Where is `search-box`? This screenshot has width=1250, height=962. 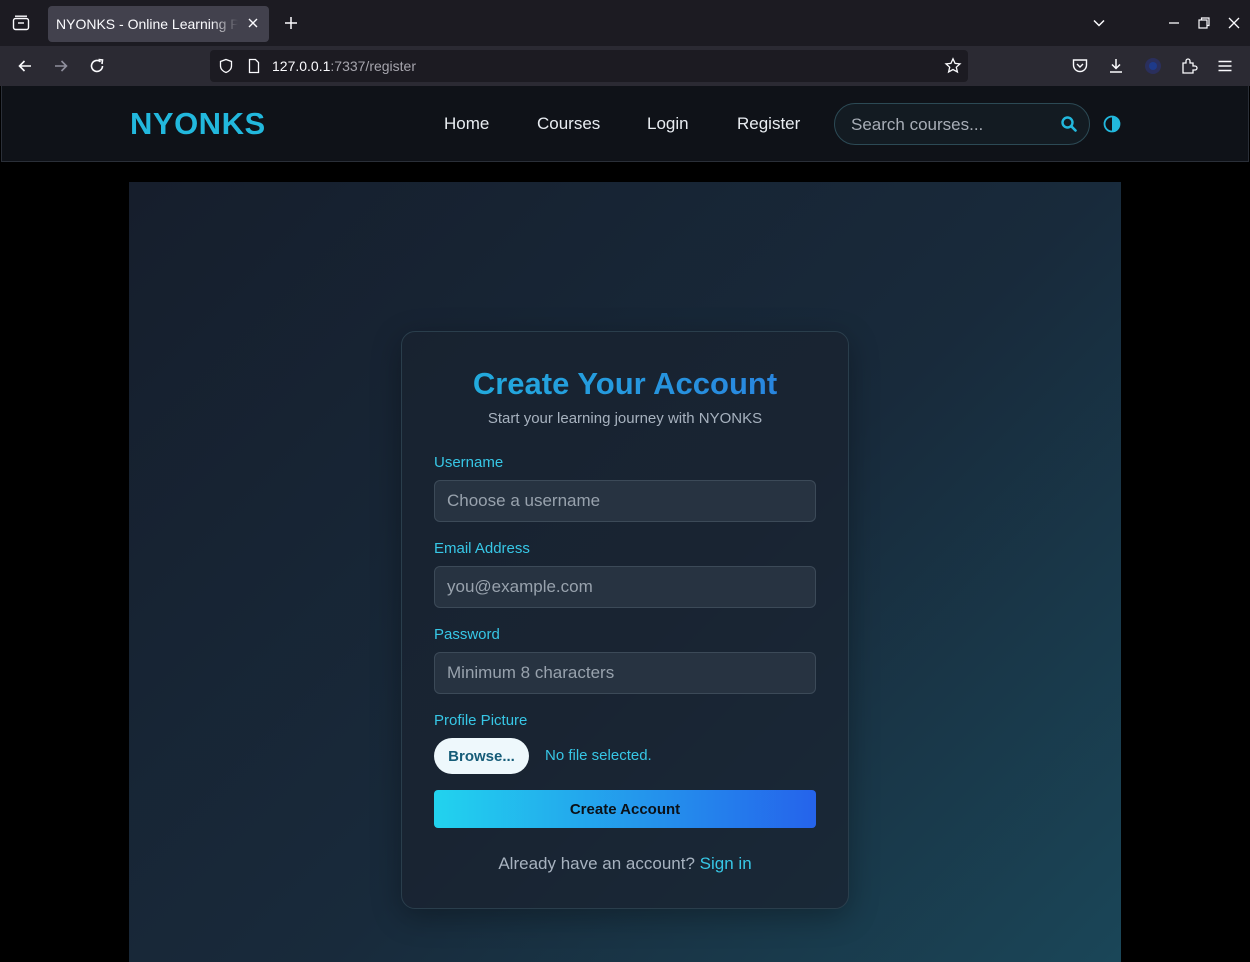
search-box is located at coordinates (962, 124).